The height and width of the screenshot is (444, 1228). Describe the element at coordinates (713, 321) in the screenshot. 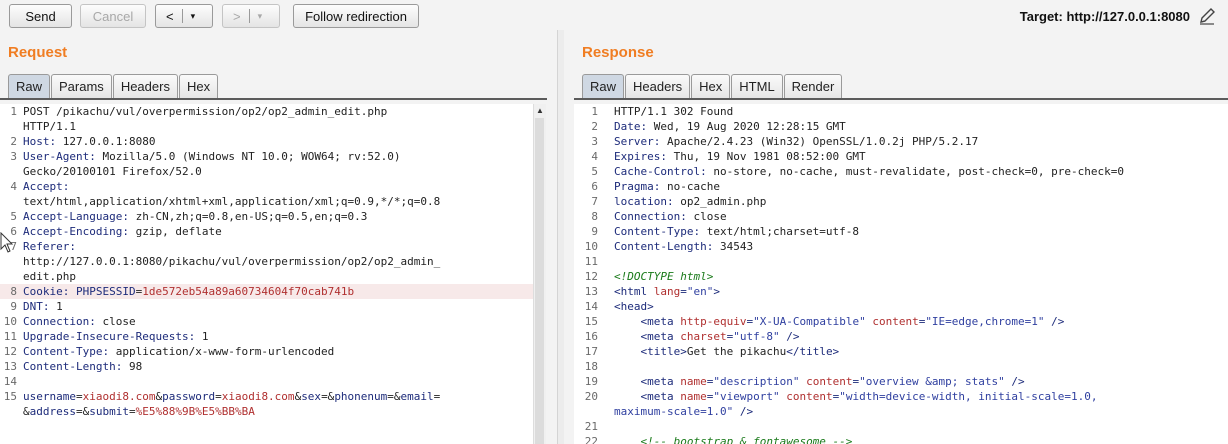

I see `code-token: http-equiv` at that location.